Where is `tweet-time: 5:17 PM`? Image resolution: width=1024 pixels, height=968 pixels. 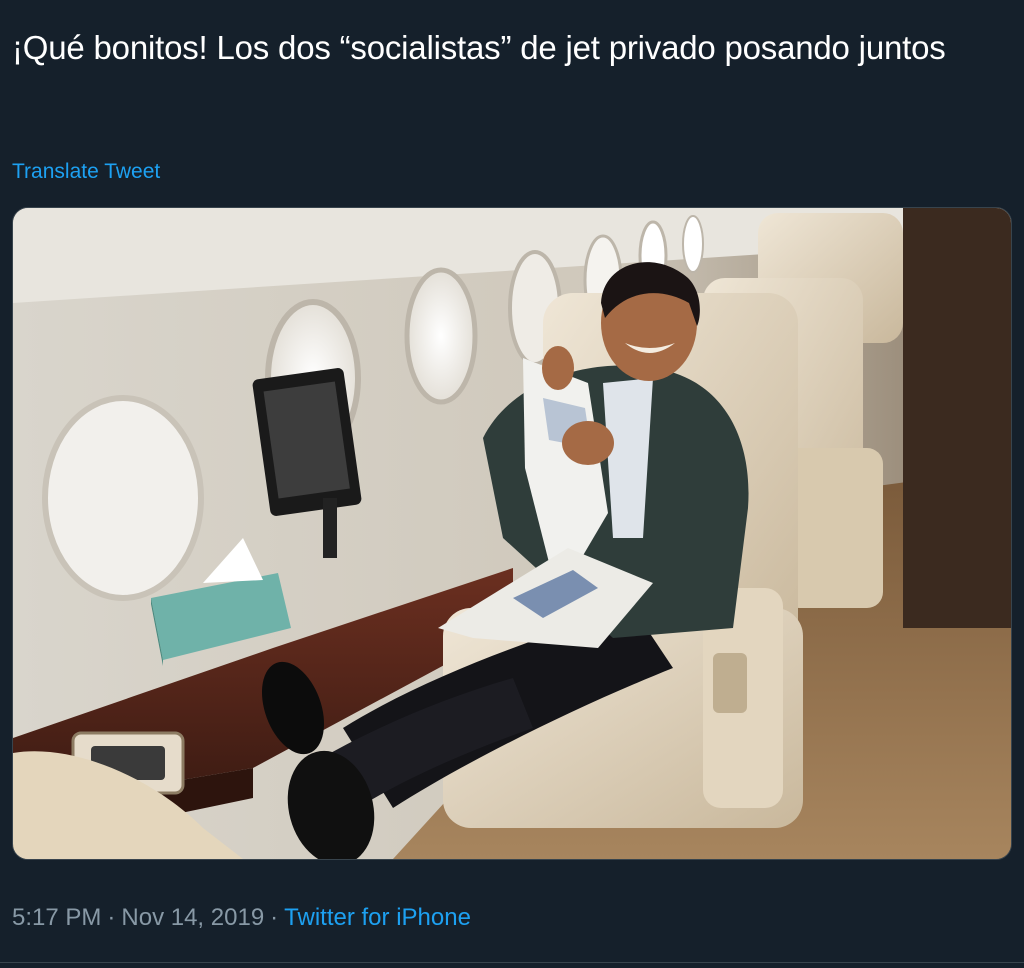 tweet-time: 5:17 PM is located at coordinates (56, 917).